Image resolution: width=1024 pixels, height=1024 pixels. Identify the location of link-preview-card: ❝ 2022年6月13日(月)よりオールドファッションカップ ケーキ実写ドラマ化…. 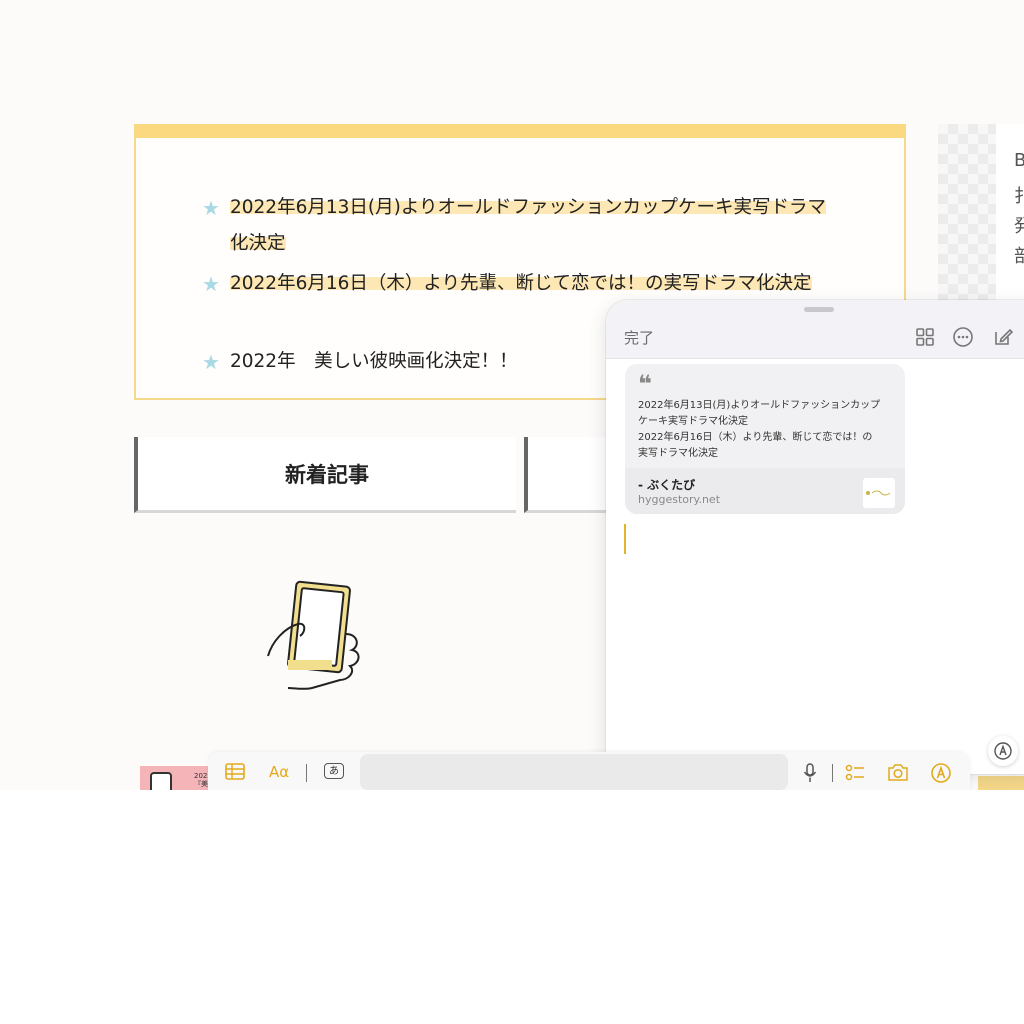
(765, 439).